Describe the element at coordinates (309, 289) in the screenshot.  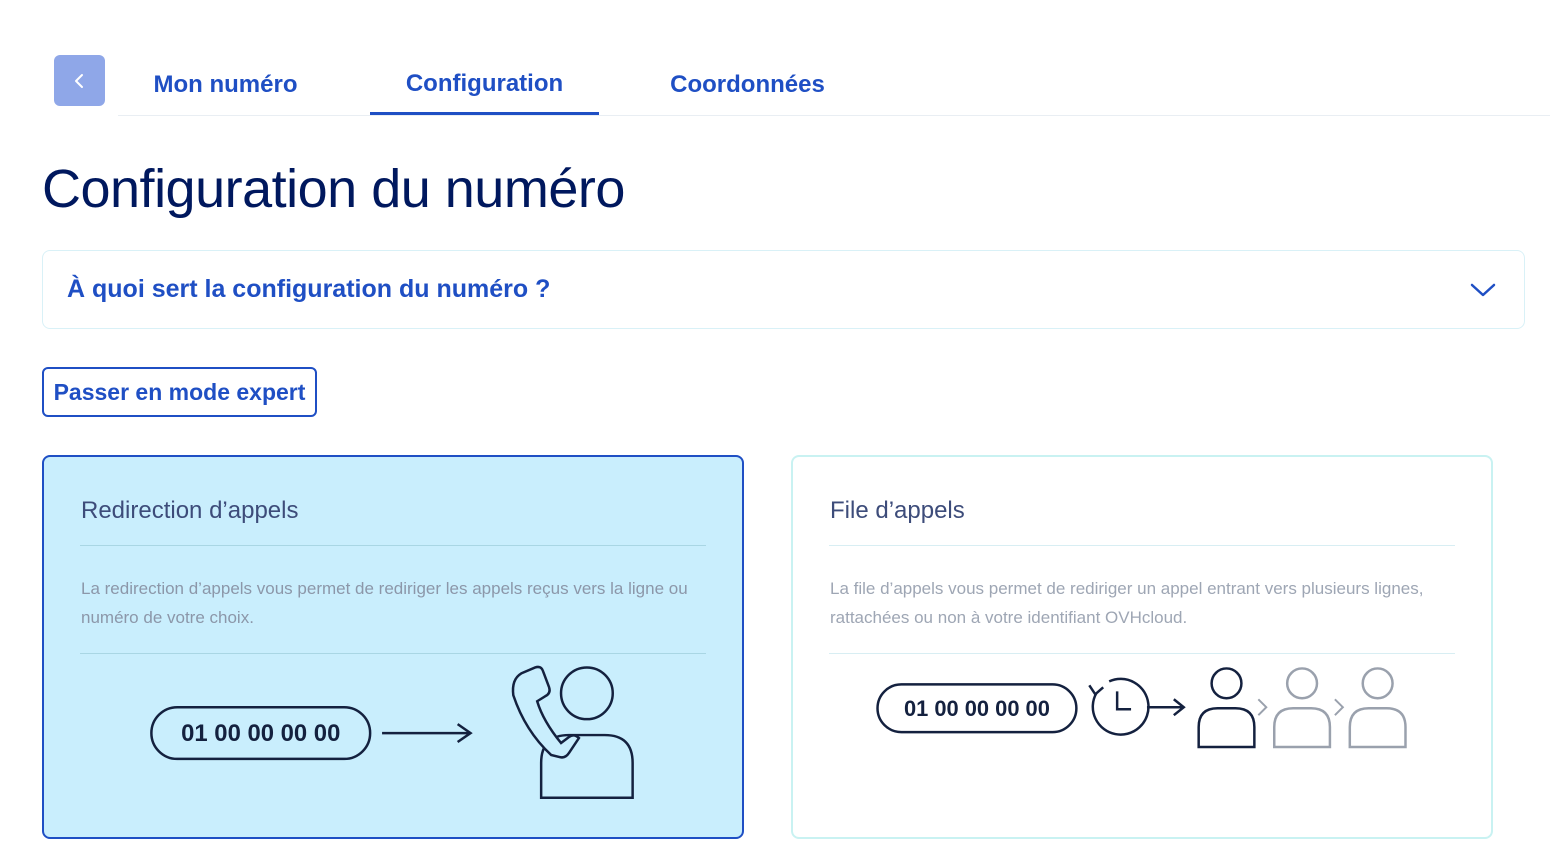
I see `faq-question: À quoi sert la configuration du numéro ?` at that location.